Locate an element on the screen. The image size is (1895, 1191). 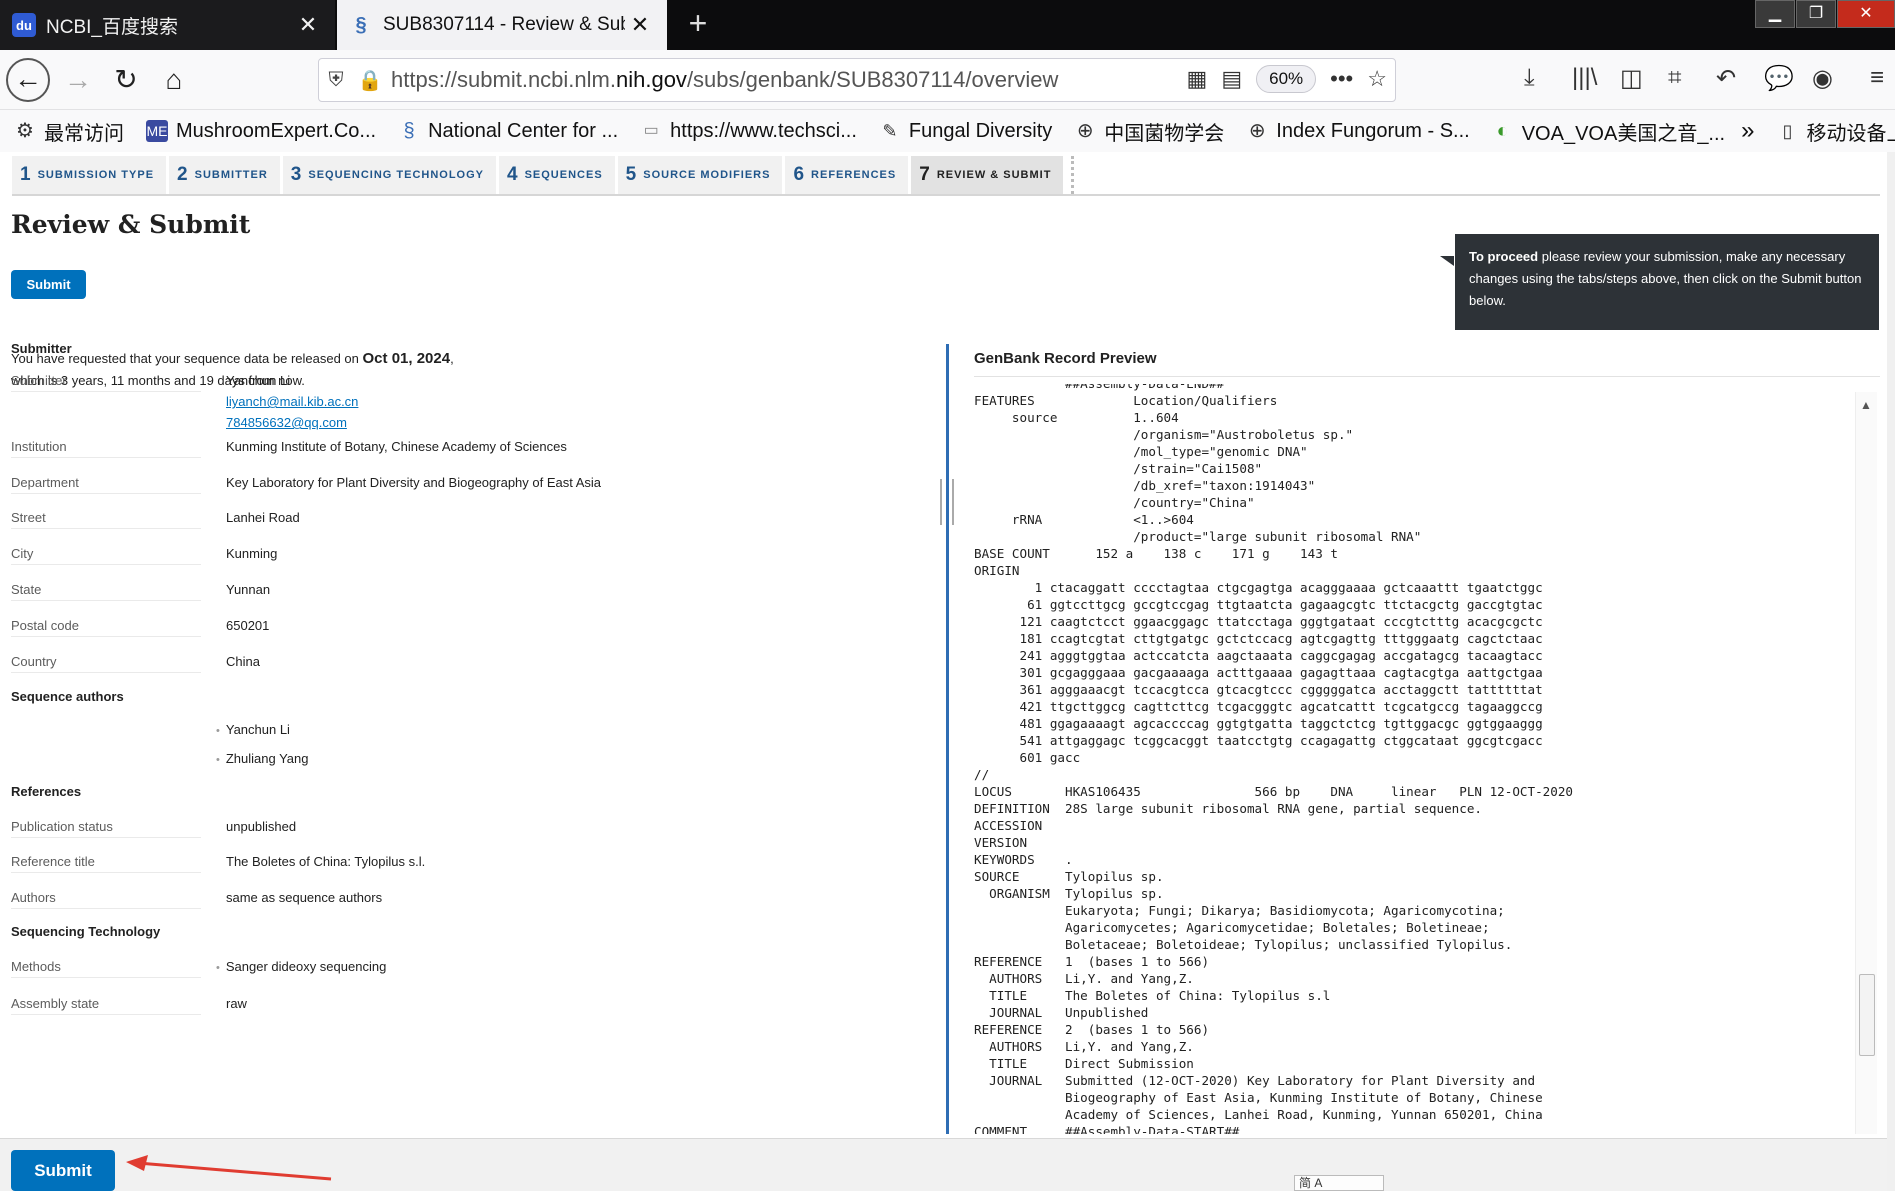
bookmark-most-visited: ⚙ 最常访问 is located at coordinates (69, 131).